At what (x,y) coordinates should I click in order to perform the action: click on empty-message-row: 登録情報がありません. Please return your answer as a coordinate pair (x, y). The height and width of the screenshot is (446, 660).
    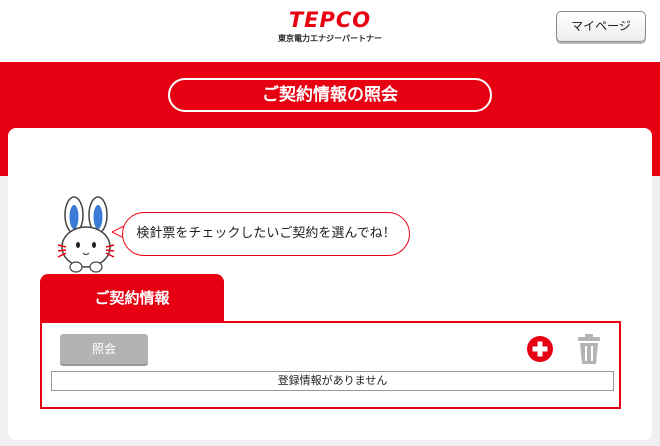
    Looking at the image, I should click on (332, 381).